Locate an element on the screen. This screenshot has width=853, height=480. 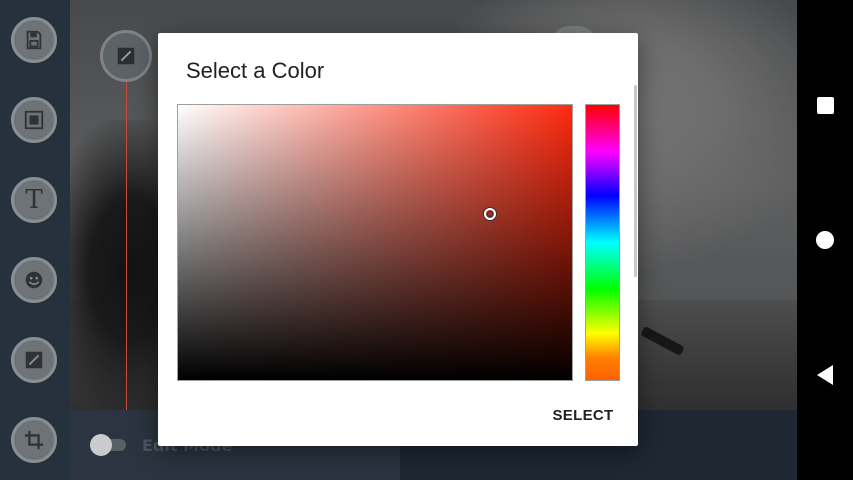
save-button is located at coordinates (34, 40).